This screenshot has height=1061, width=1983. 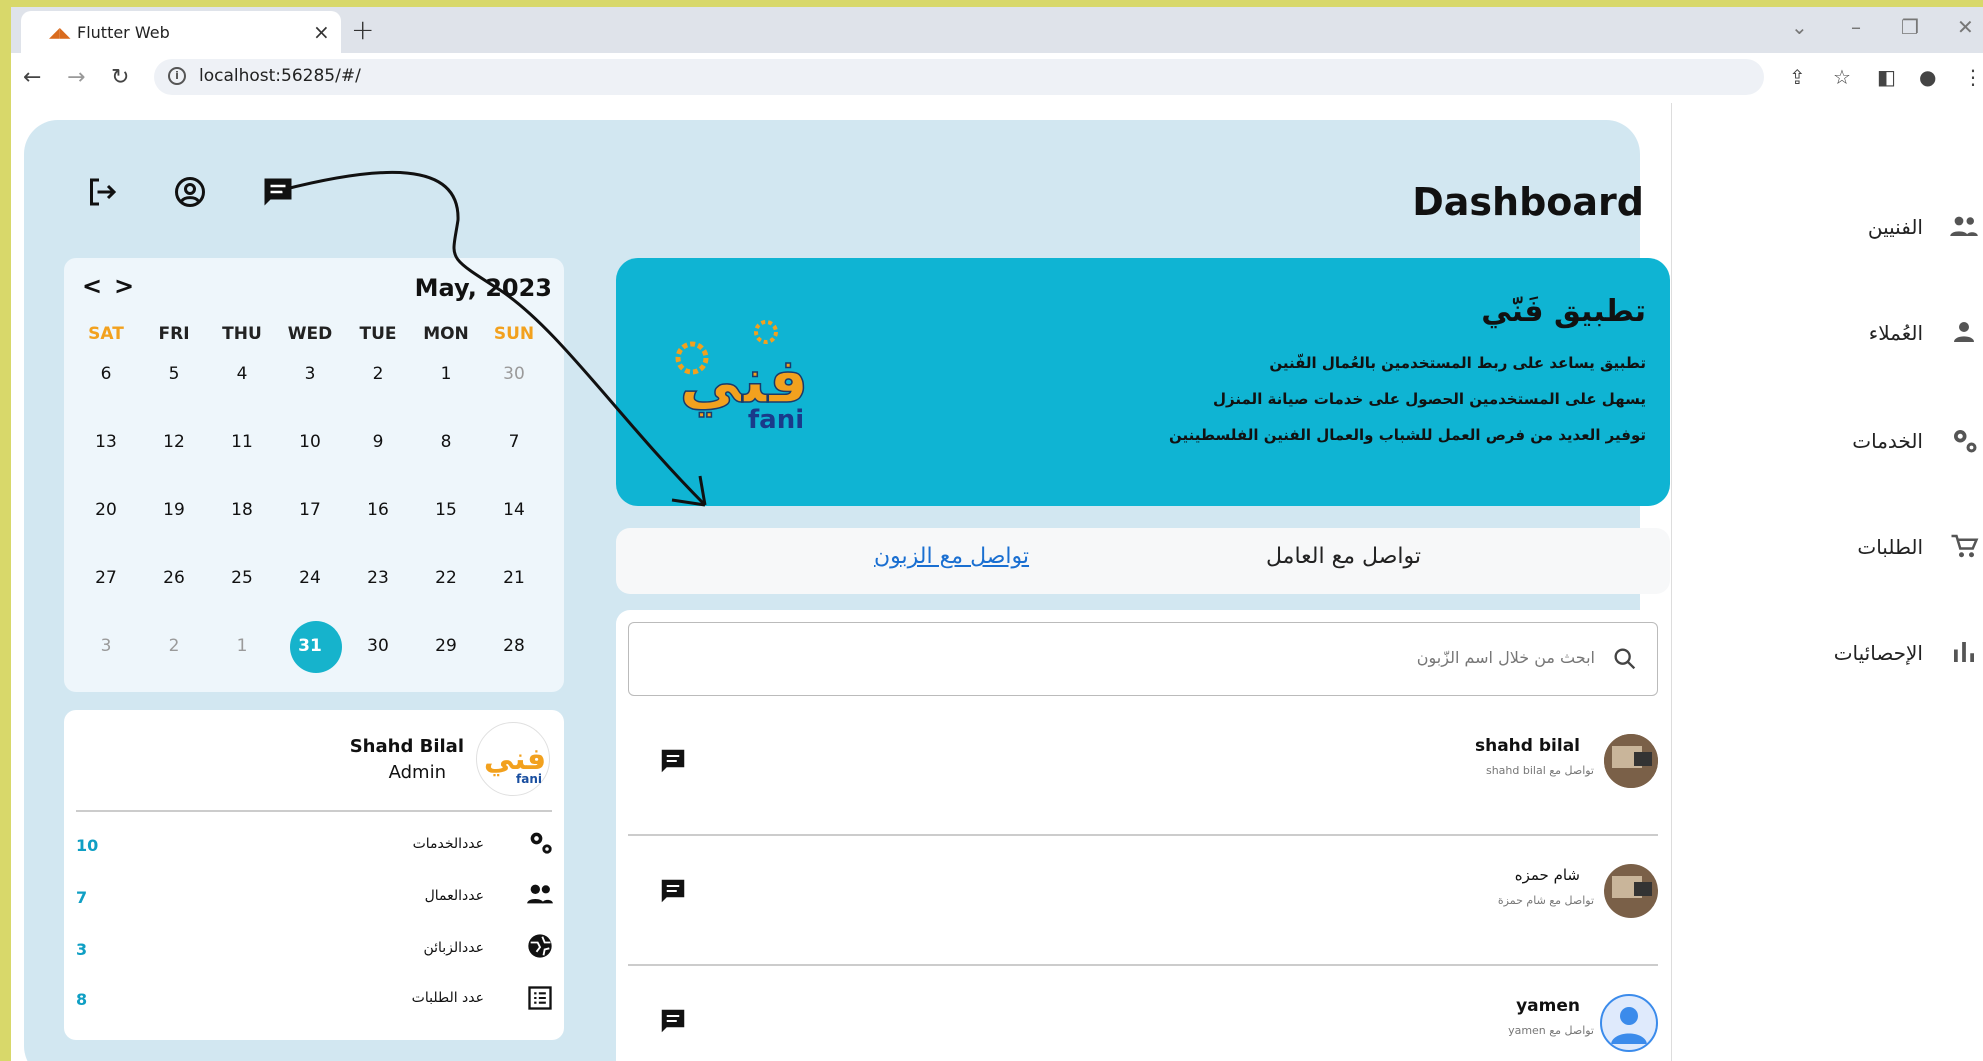 What do you see at coordinates (124, 286) in the screenshot?
I see `calendar-next-button: >` at bounding box center [124, 286].